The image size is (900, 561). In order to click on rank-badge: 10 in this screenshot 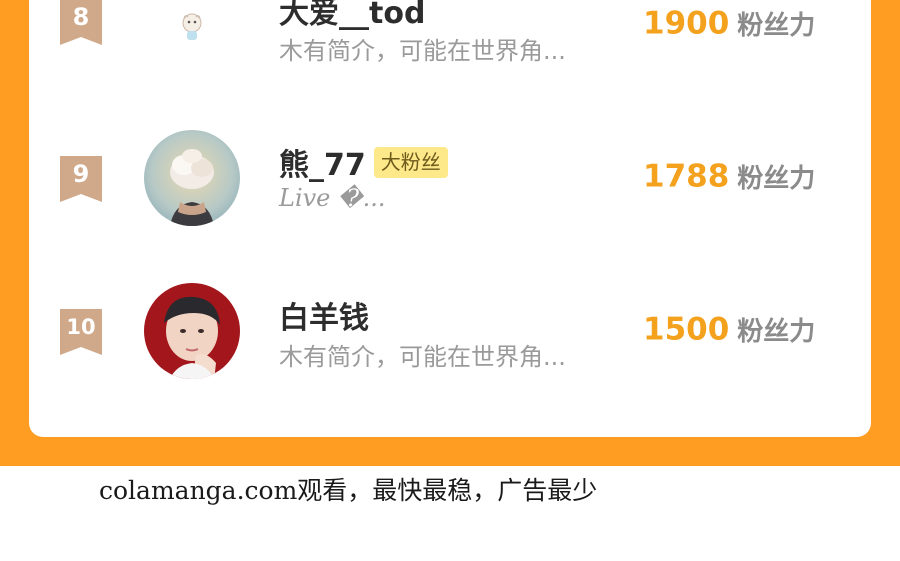, I will do `click(81, 332)`.